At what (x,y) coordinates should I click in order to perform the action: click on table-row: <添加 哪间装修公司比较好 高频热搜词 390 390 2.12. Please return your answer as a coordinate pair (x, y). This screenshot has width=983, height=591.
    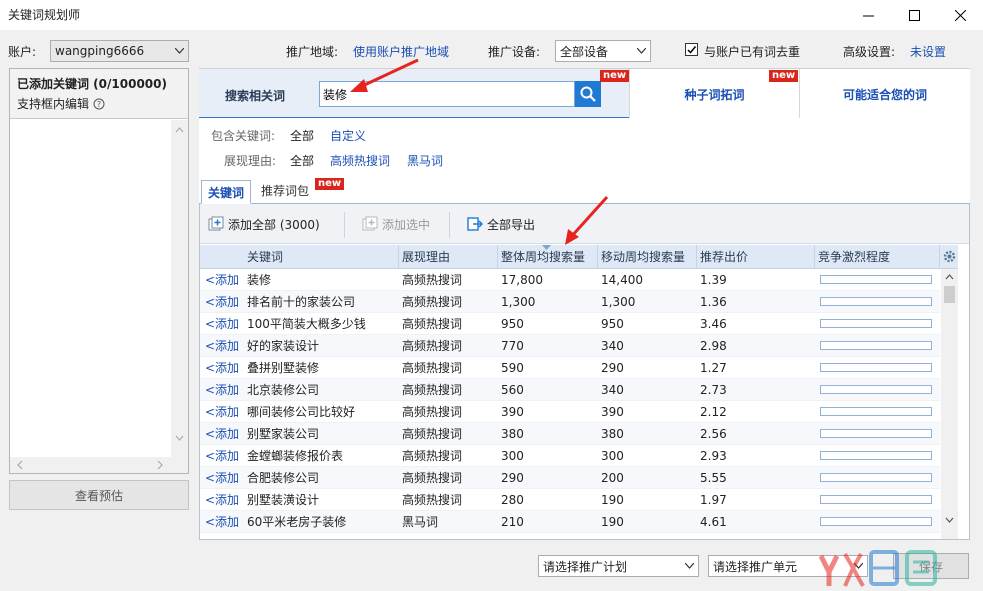
    Looking at the image, I should click on (570, 412).